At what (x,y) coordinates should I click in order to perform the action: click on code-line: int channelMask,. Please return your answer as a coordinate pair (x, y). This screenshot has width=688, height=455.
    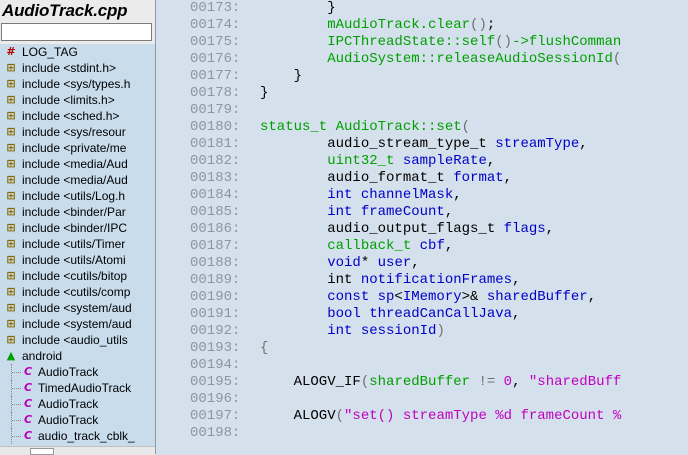
    Looking at the image, I should click on (361, 195).